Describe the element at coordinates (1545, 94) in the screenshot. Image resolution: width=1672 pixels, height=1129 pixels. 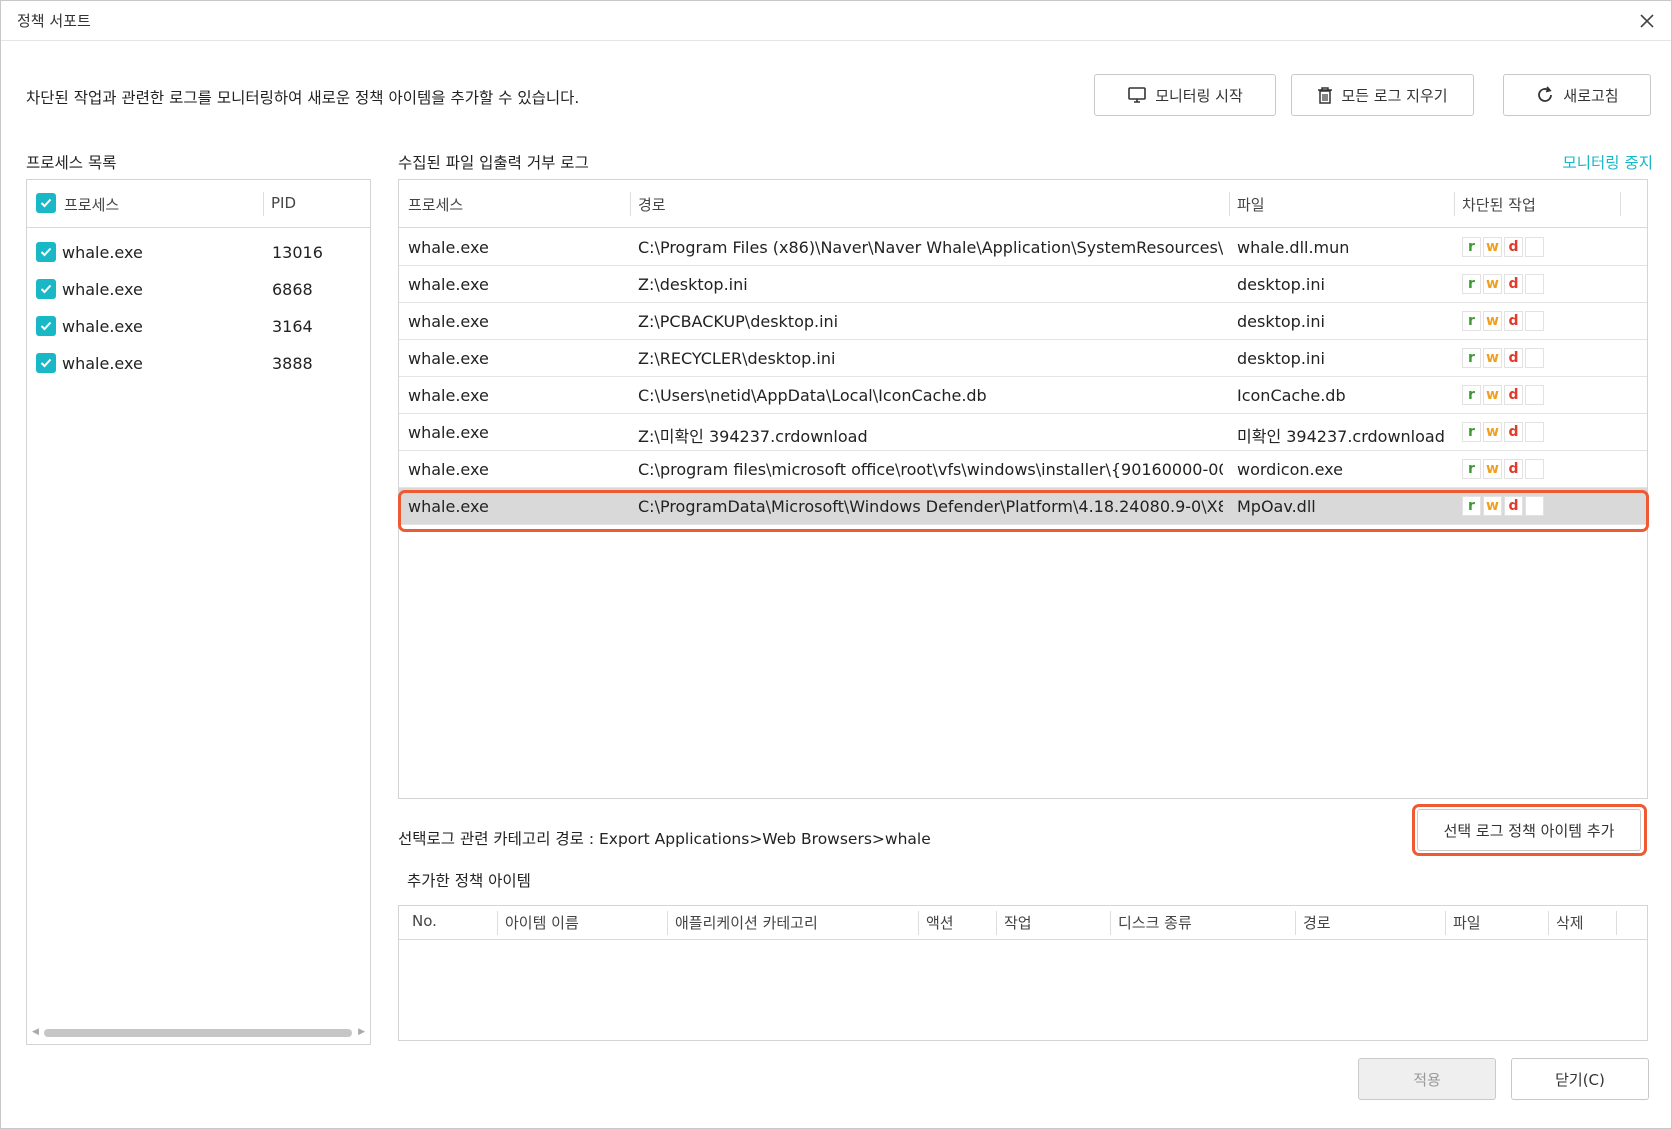
I see `refresh-icon` at that location.